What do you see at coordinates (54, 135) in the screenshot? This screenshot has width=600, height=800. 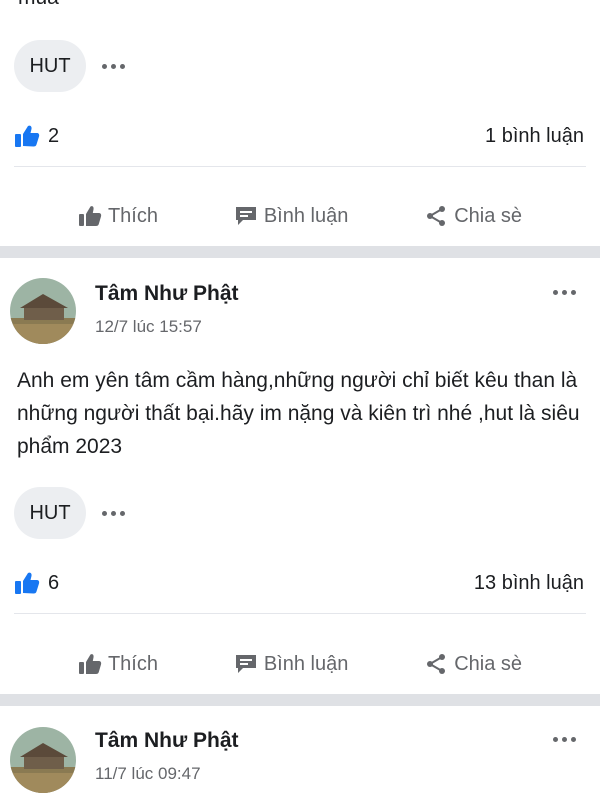 I see `like-count-value: 2` at bounding box center [54, 135].